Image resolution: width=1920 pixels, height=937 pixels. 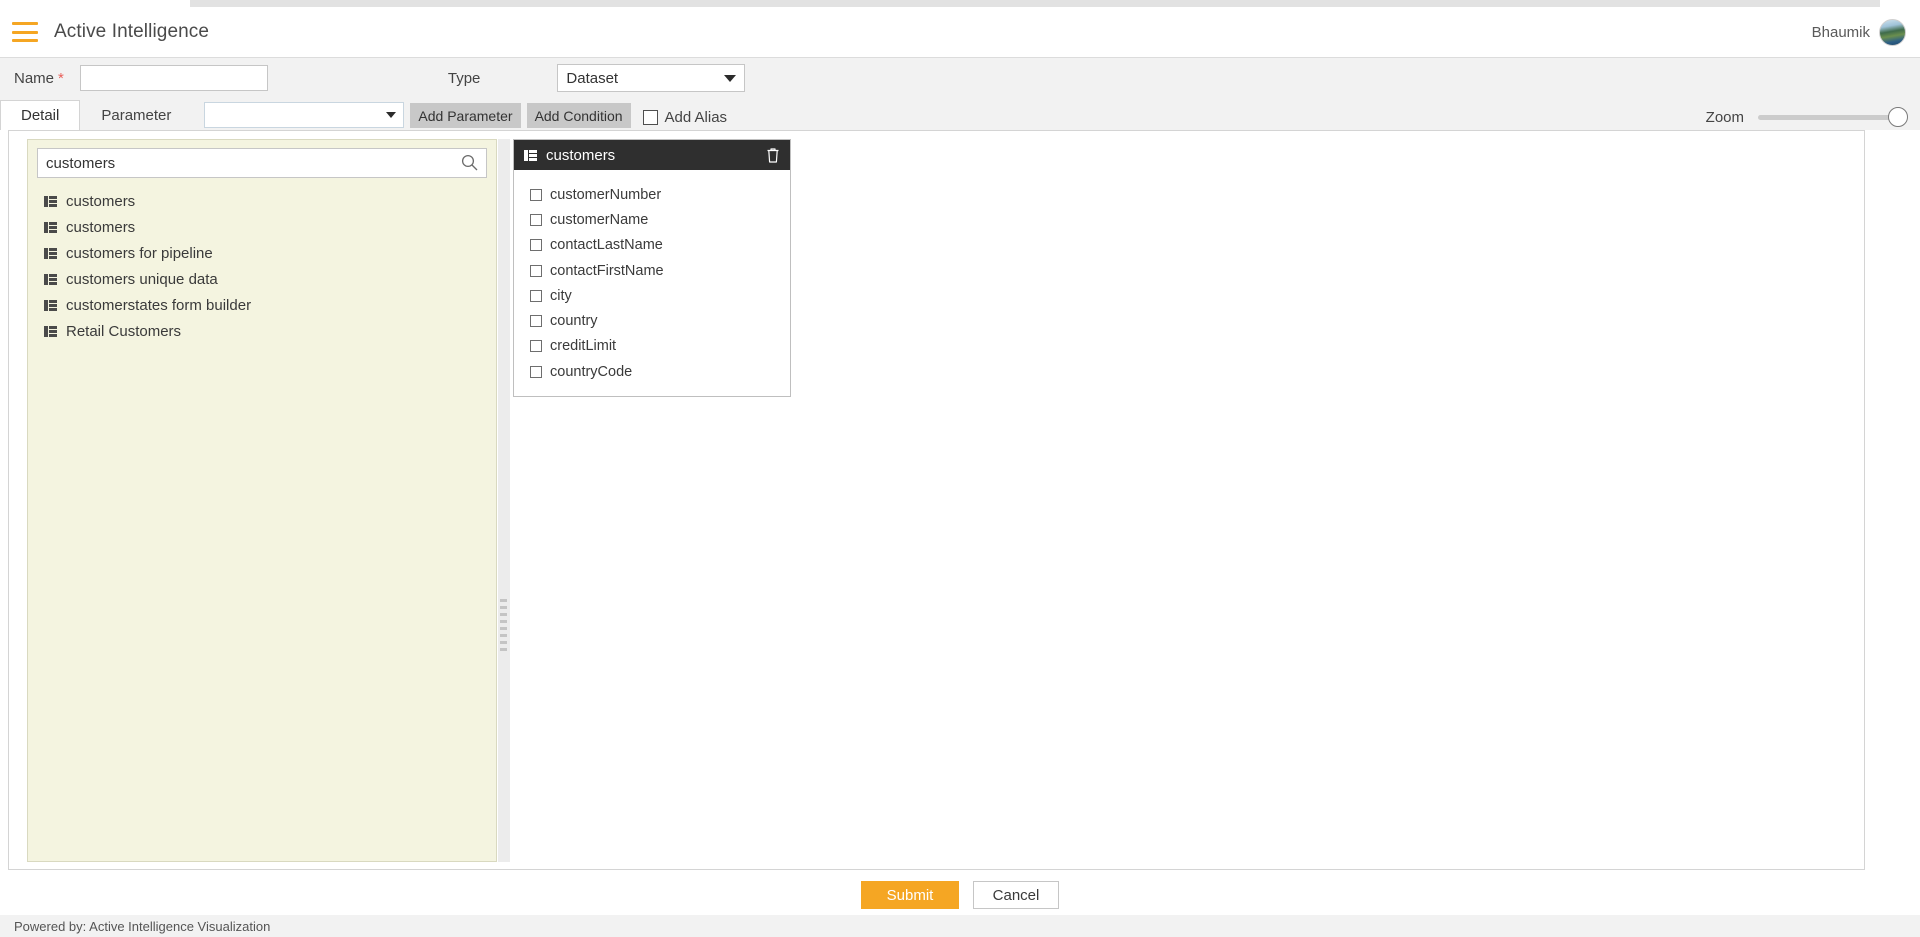 What do you see at coordinates (773, 155) in the screenshot?
I see `trash-icon` at bounding box center [773, 155].